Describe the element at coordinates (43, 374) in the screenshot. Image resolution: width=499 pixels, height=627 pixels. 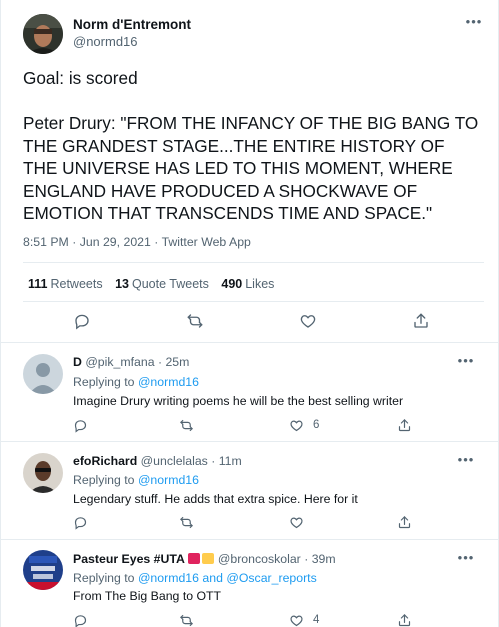
I see `default-profile-icon` at that location.